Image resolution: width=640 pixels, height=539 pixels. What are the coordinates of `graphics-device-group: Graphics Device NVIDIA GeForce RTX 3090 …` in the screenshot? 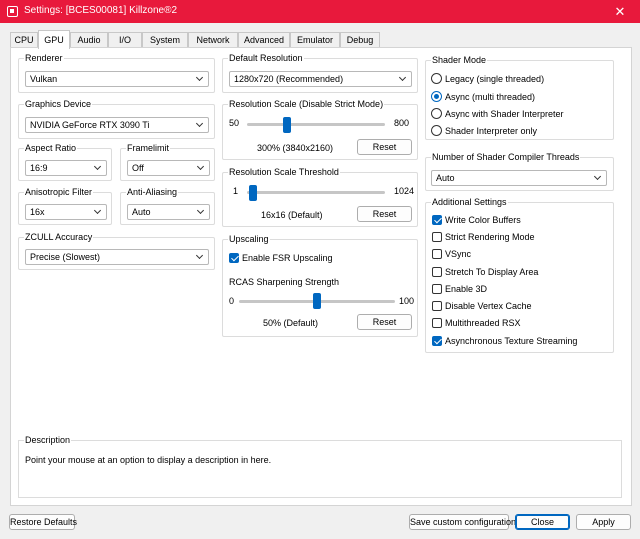 It's located at (116, 119).